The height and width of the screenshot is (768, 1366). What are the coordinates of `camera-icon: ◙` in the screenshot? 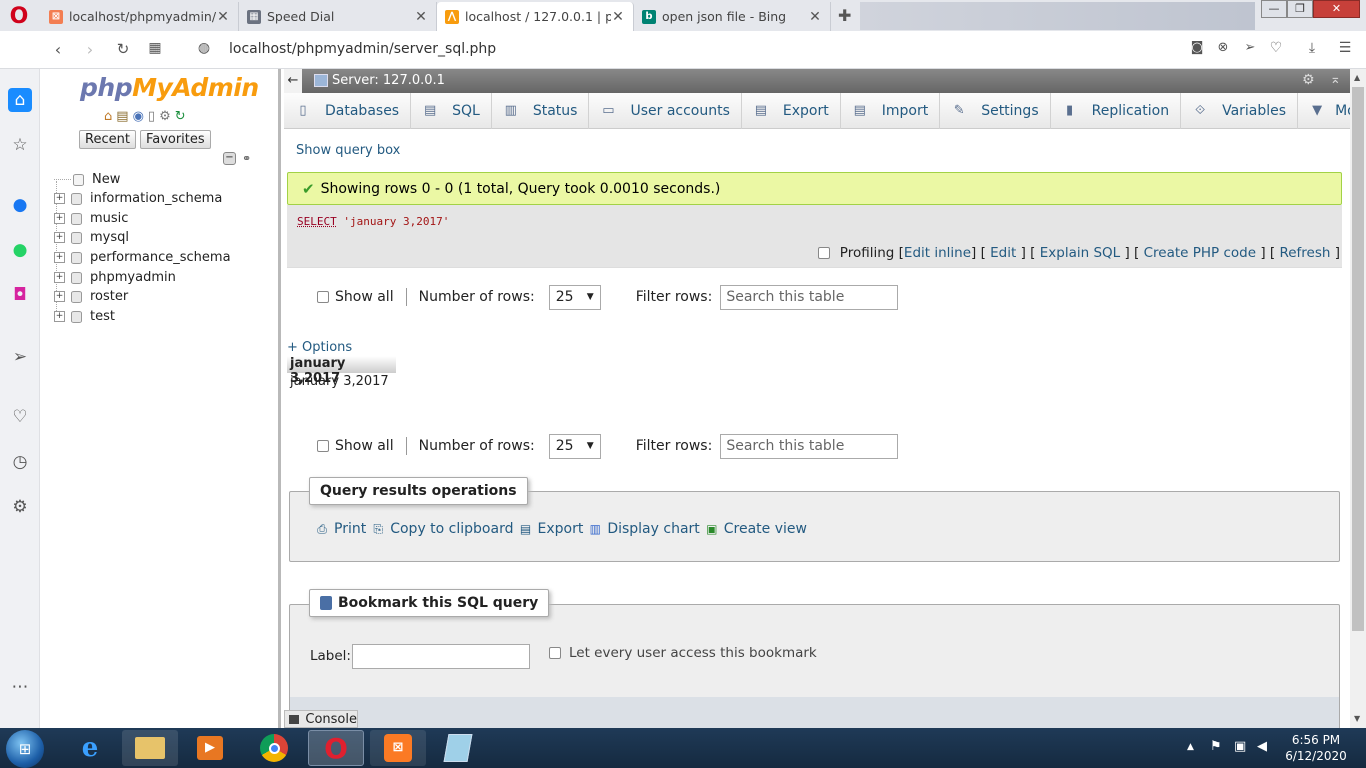 It's located at (1197, 47).